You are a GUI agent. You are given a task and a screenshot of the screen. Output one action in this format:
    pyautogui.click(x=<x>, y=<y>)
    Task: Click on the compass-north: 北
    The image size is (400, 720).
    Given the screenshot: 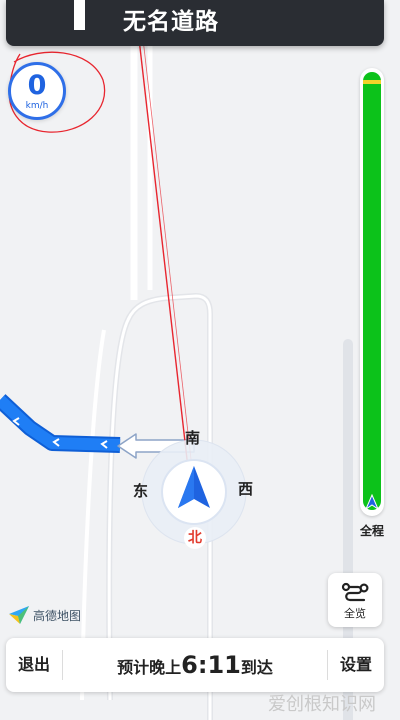 What is the action you would take?
    pyautogui.click(x=195, y=538)
    